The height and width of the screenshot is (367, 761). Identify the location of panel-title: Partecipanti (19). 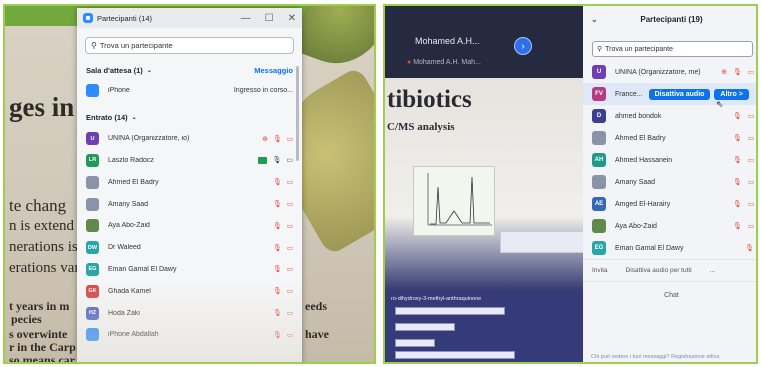
(671, 19).